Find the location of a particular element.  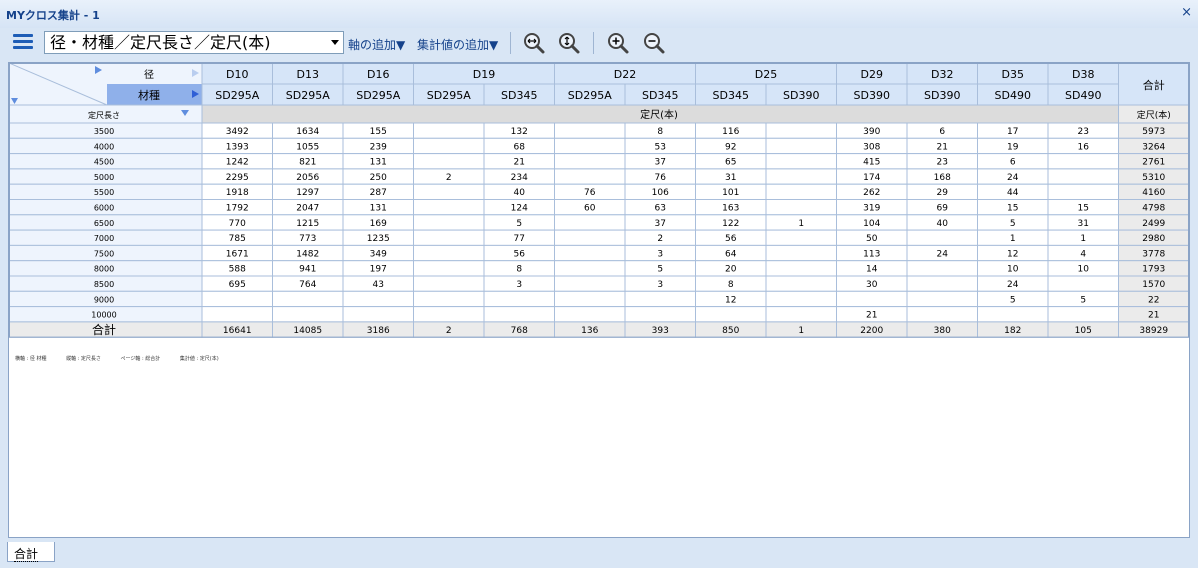

data-cell-value: 1671 is located at coordinates (237, 254).